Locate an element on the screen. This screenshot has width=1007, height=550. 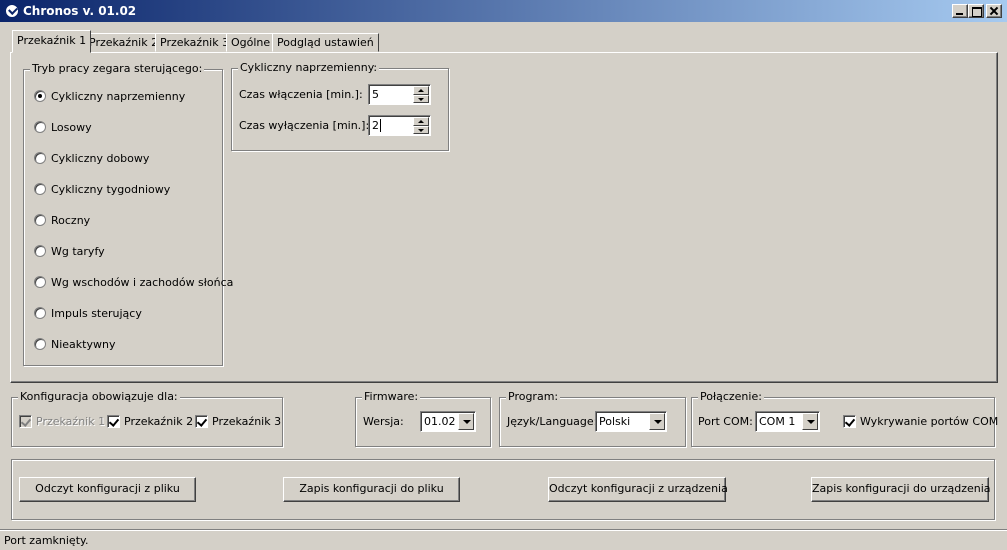
radio-impuls-sterujacy: Impuls sterujący is located at coordinates (88, 314).